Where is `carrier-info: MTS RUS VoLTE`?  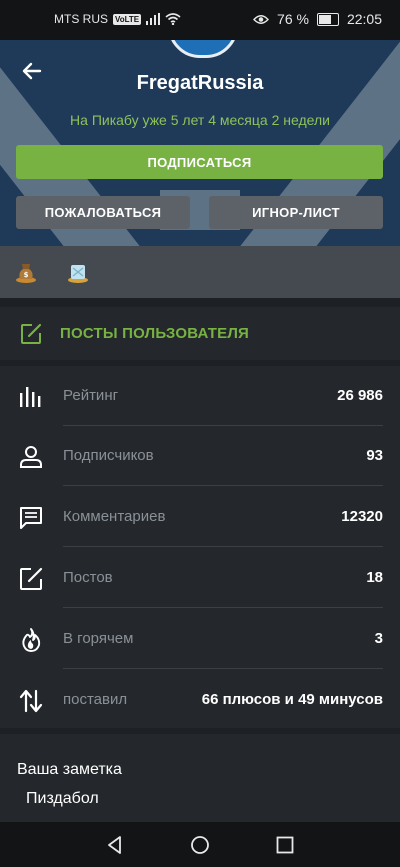
carrier-info: MTS RUS VoLTE is located at coordinates (117, 19).